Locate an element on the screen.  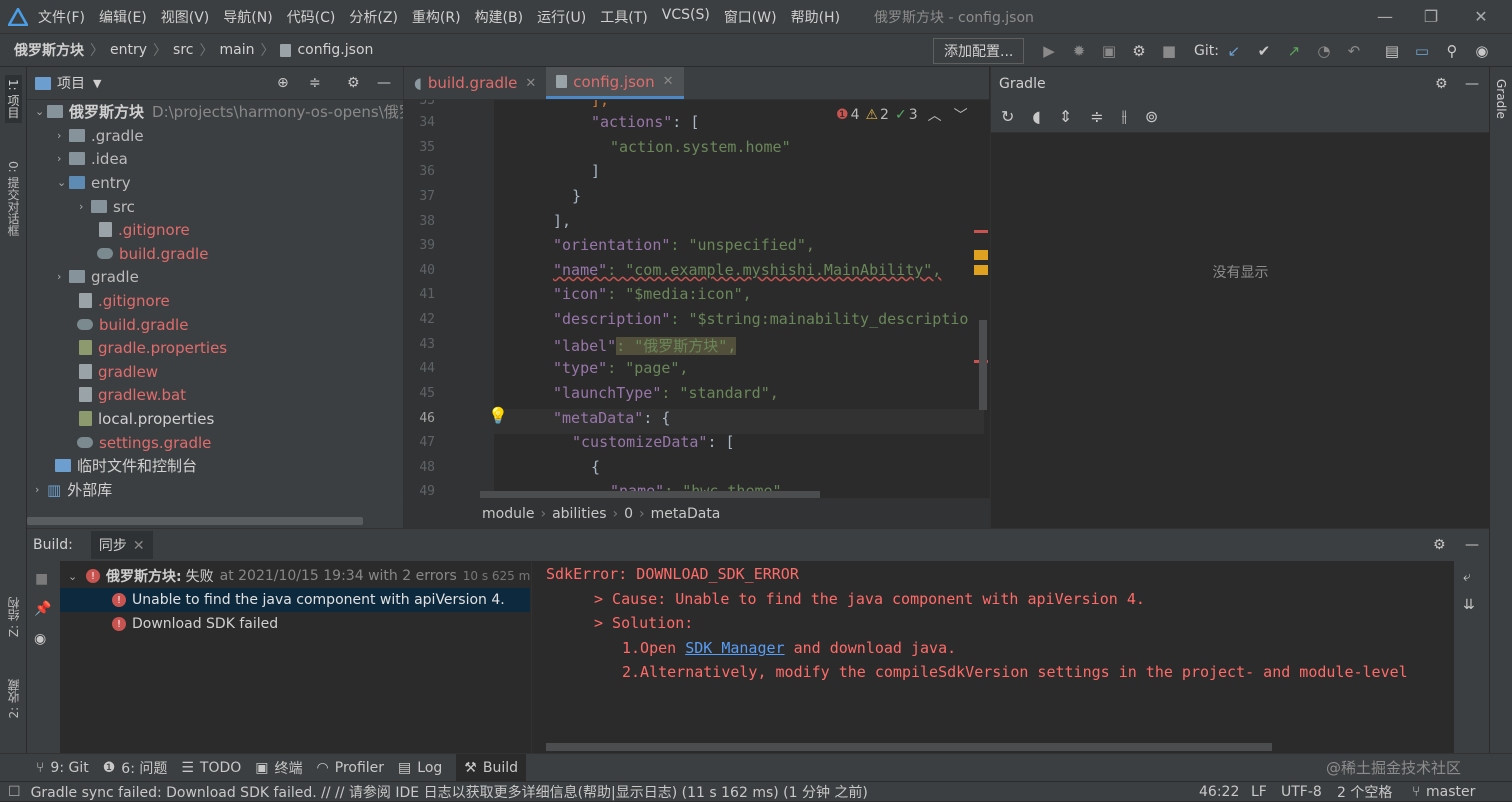
tab-git: ⑂ 9: Git is located at coordinates (62, 768).